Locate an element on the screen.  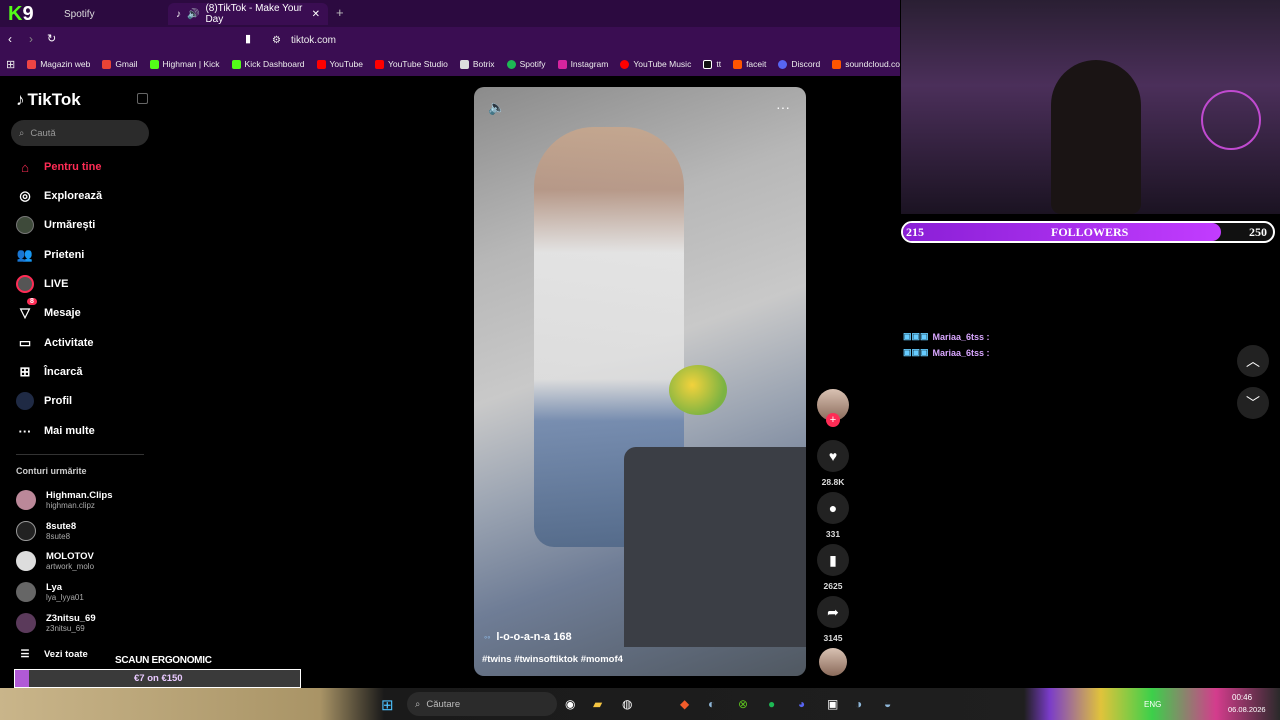
tab-tiktok: ♪ 🔊 (8)TikTok - Make Your Day ✕ is located at coordinates (248, 14).